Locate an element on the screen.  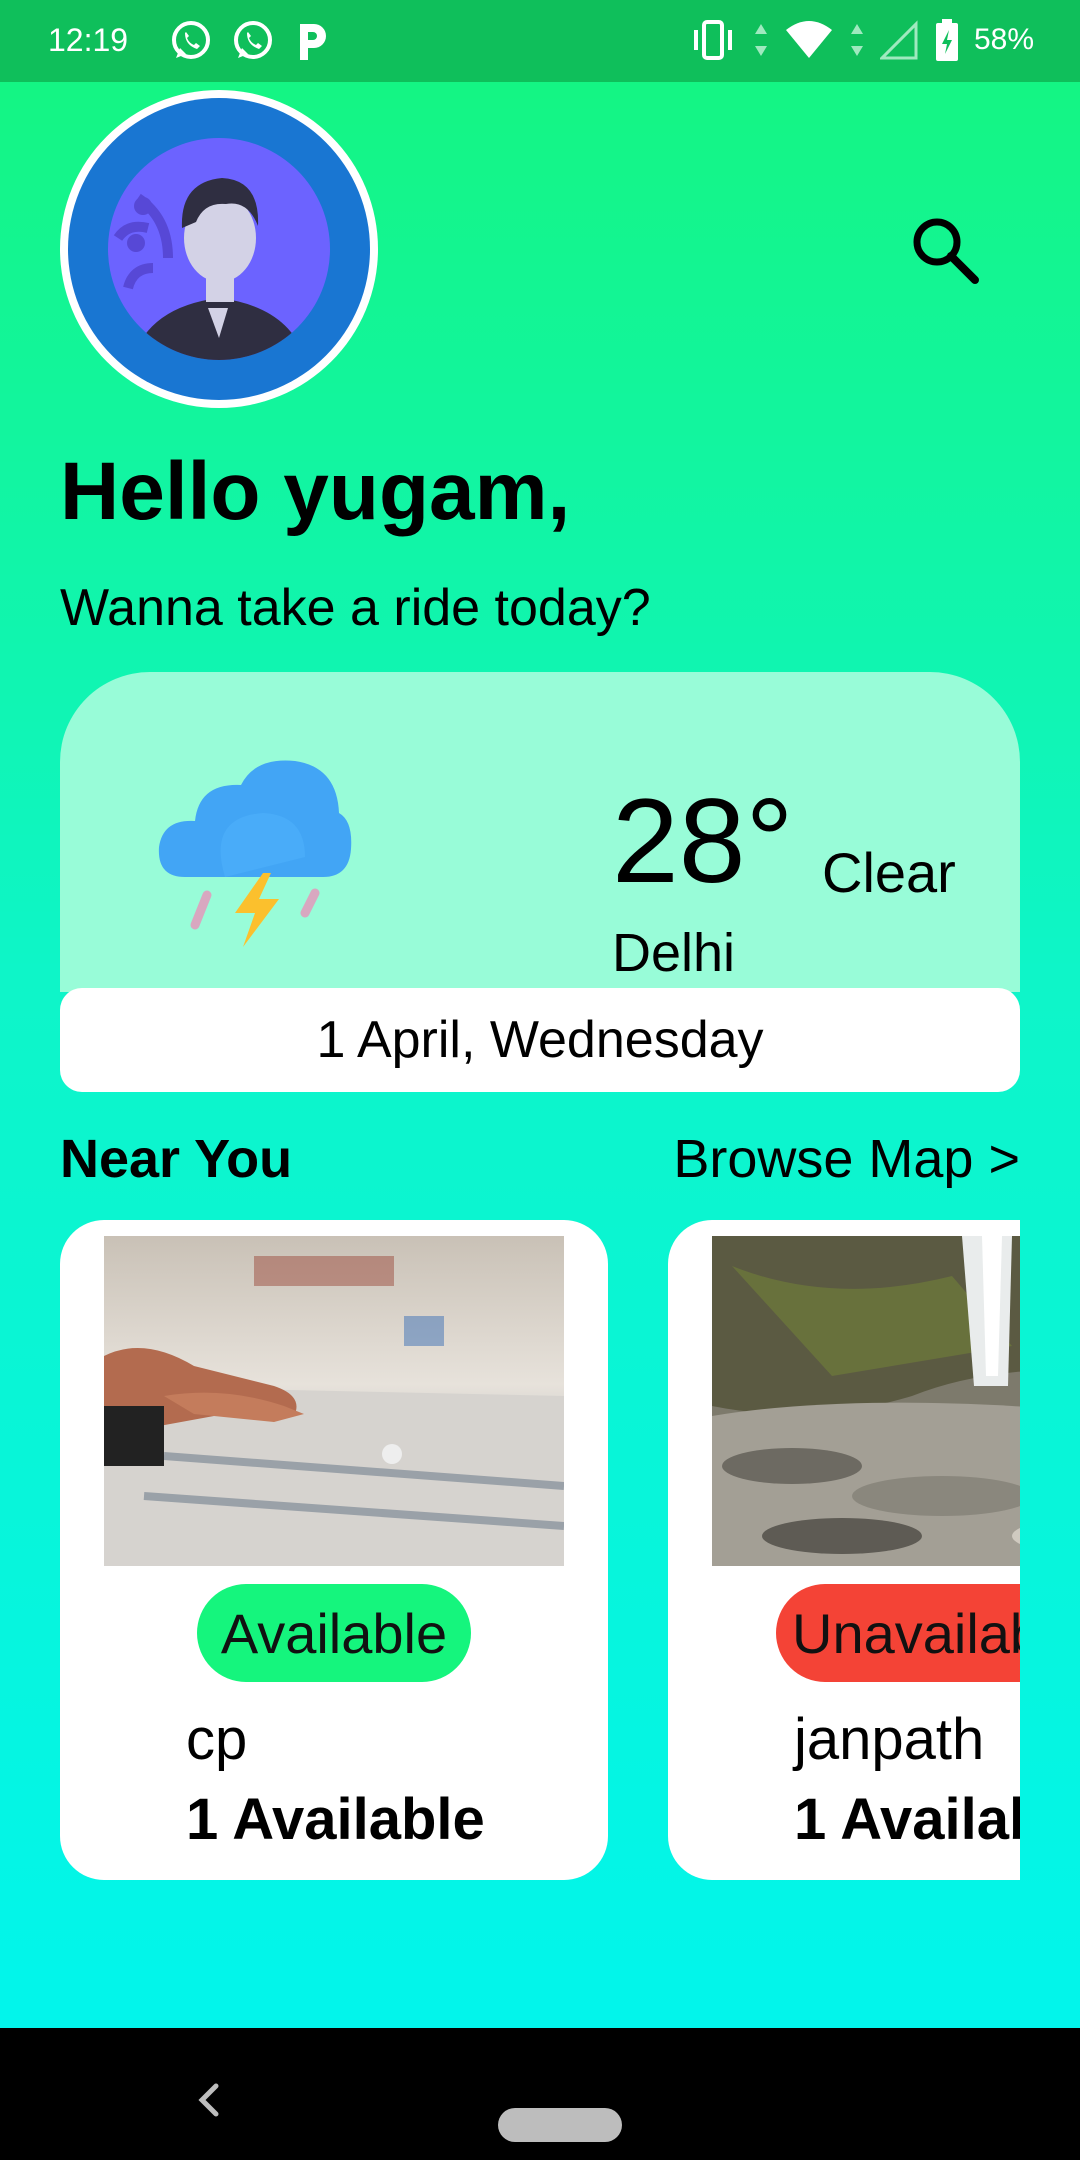
avatar is located at coordinates (219, 249).